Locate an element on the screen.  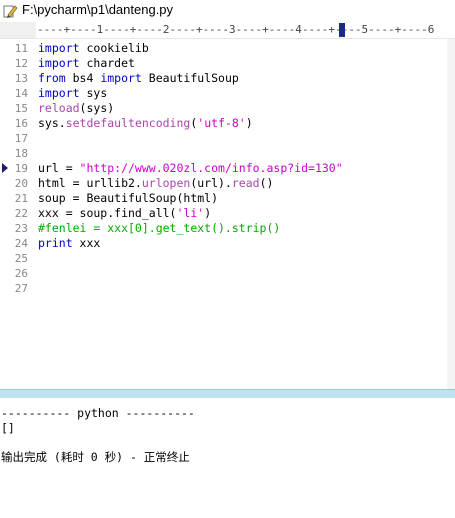
code-token: html = urllib2. is located at coordinates (90, 183).